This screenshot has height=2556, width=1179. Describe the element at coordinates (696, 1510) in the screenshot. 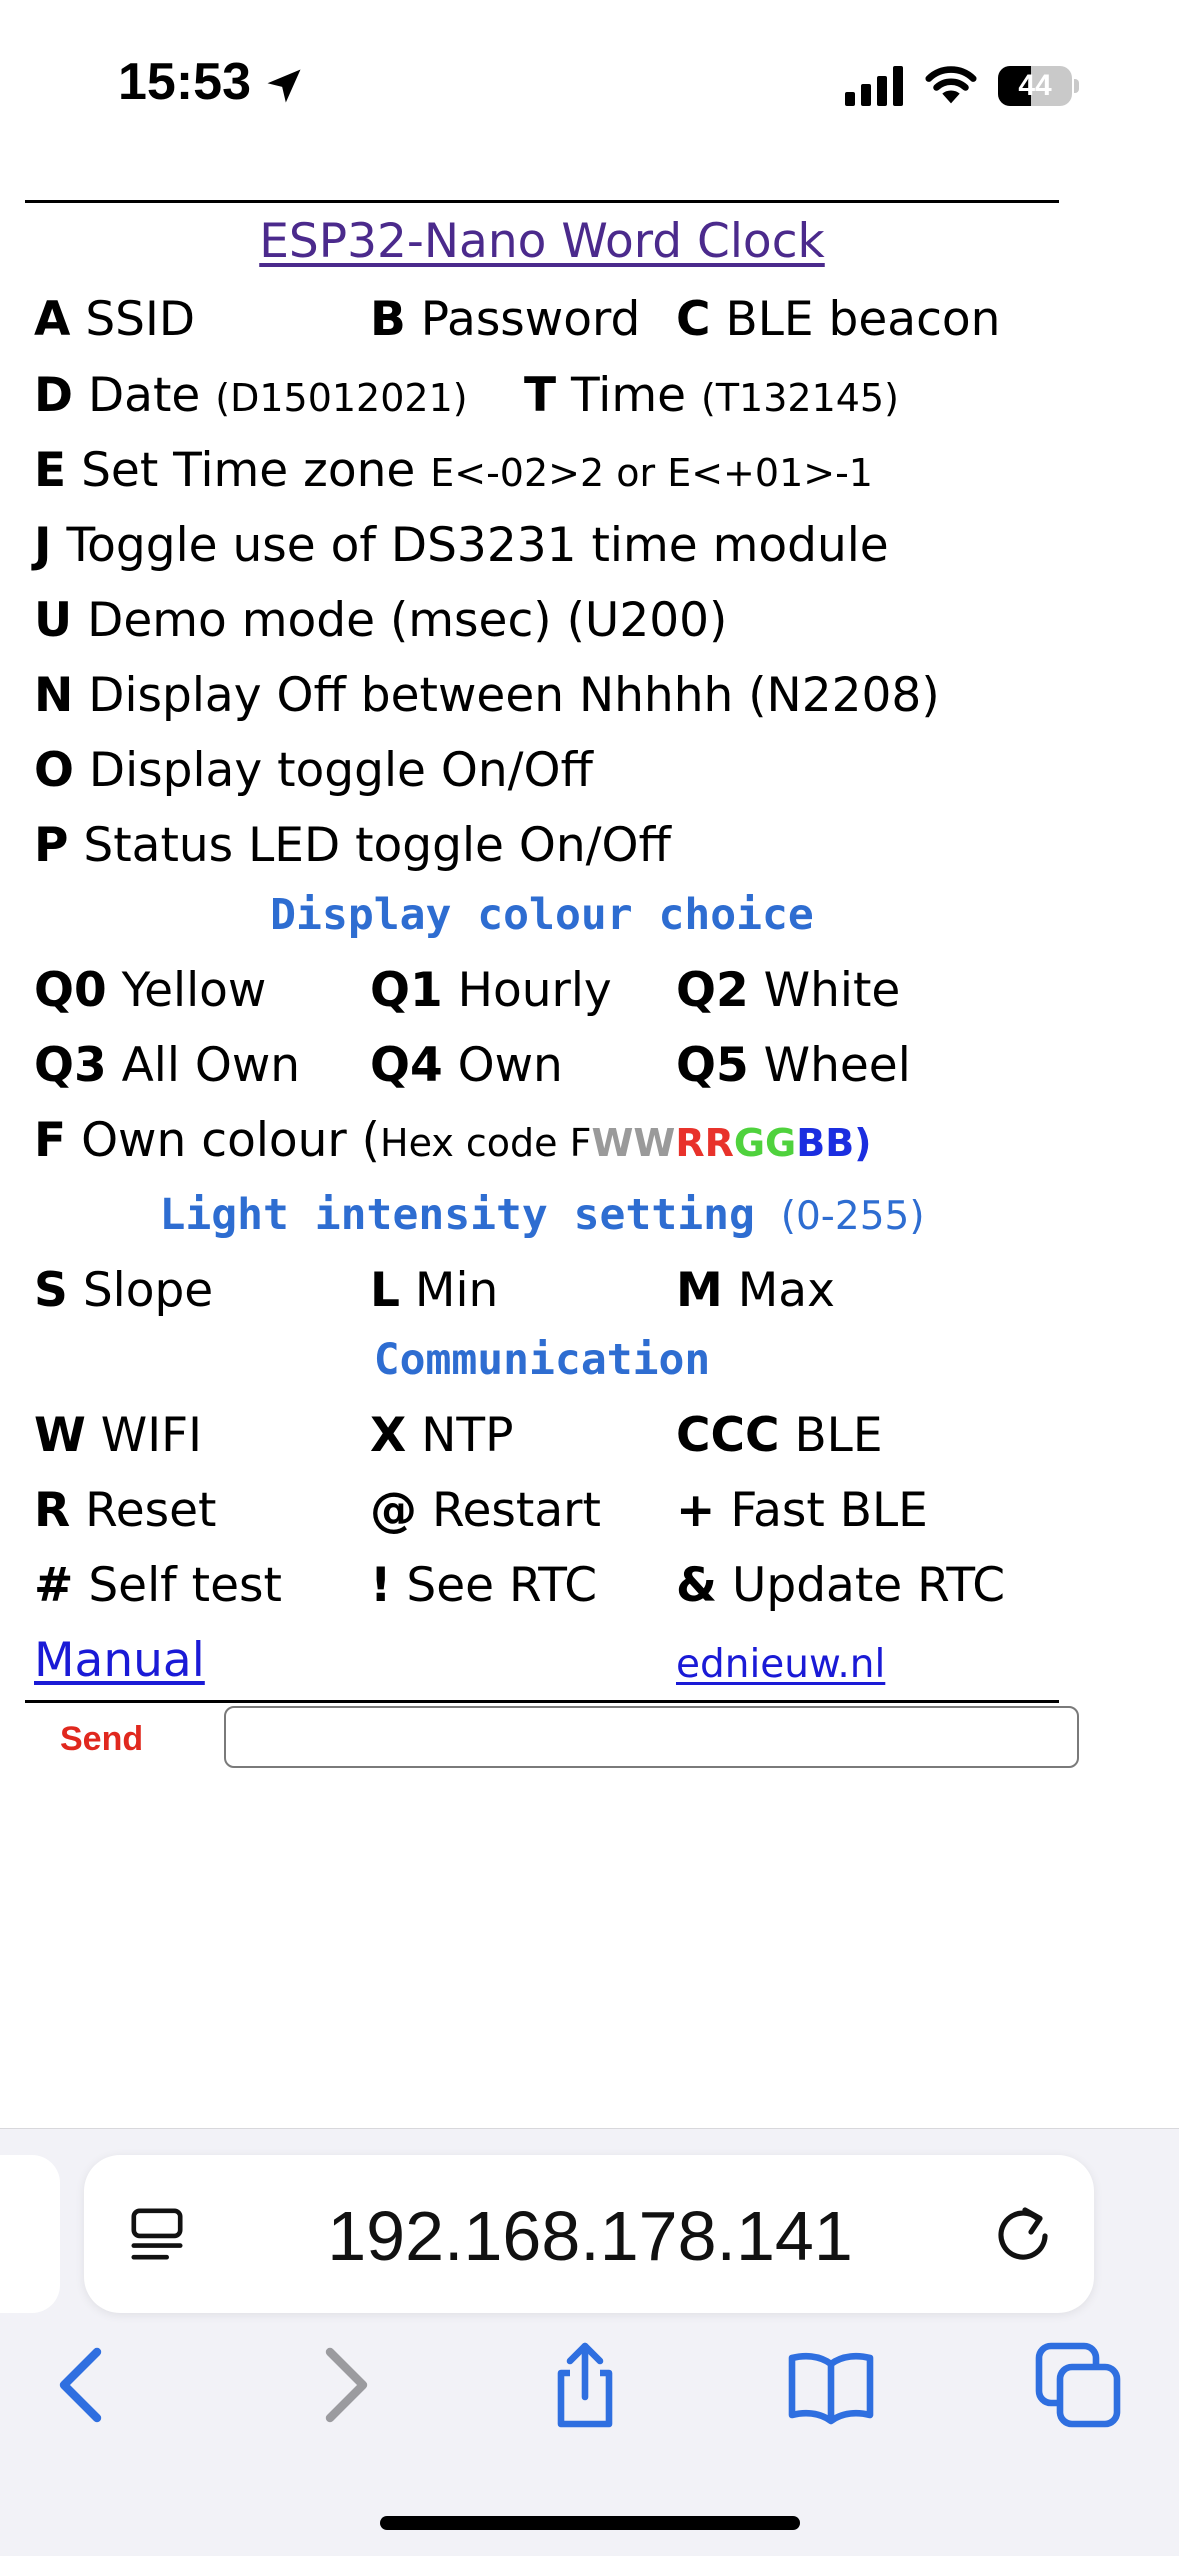

I see `command-key: +` at that location.